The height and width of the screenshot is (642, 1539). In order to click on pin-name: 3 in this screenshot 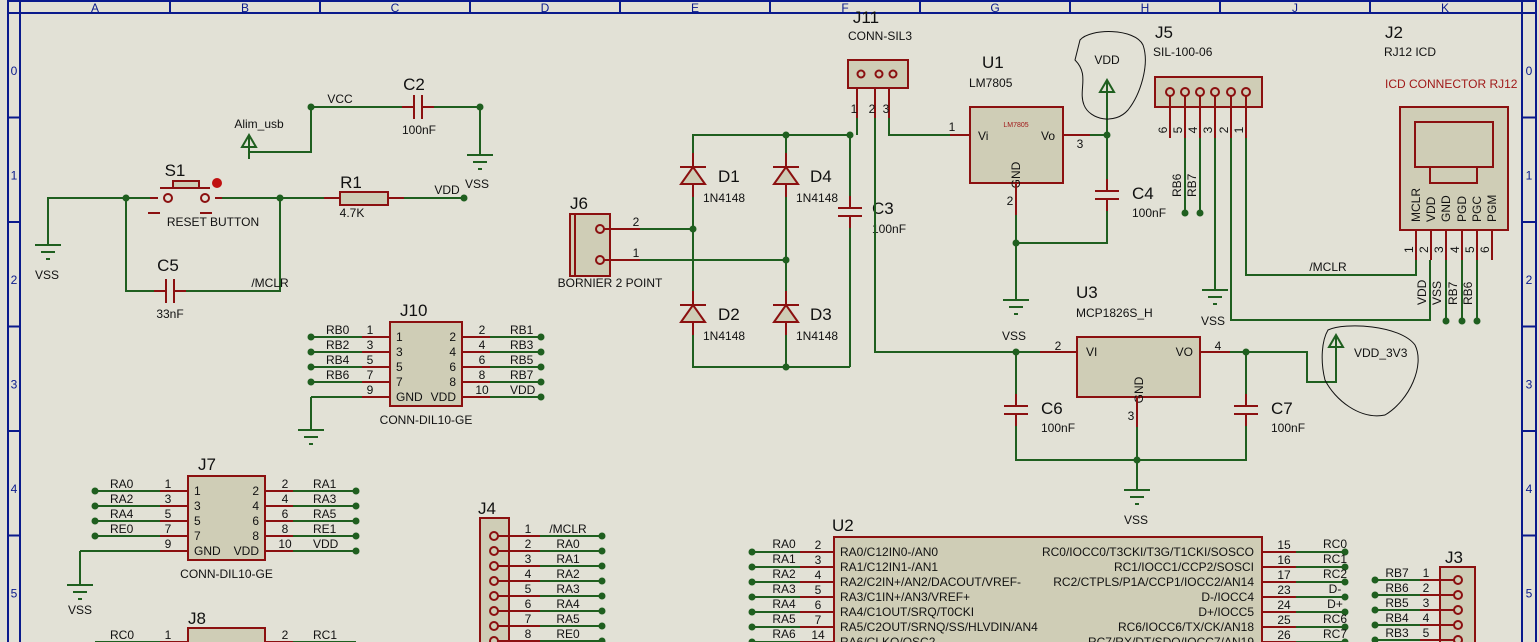, I will do `click(197, 506)`.